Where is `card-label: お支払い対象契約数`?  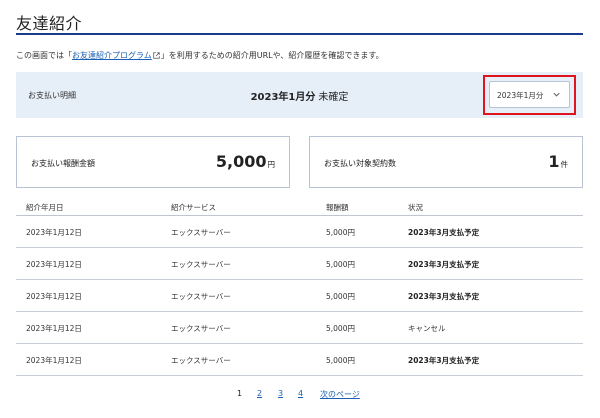
card-label: お支払い対象契約数 is located at coordinates (360, 163).